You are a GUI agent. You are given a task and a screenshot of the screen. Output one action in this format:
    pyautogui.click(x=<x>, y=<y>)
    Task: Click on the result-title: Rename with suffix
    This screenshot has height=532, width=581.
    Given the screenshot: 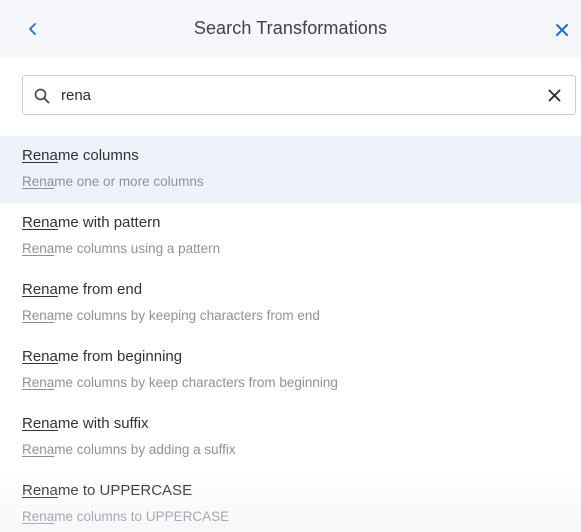 What is the action you would take?
    pyautogui.click(x=301, y=424)
    